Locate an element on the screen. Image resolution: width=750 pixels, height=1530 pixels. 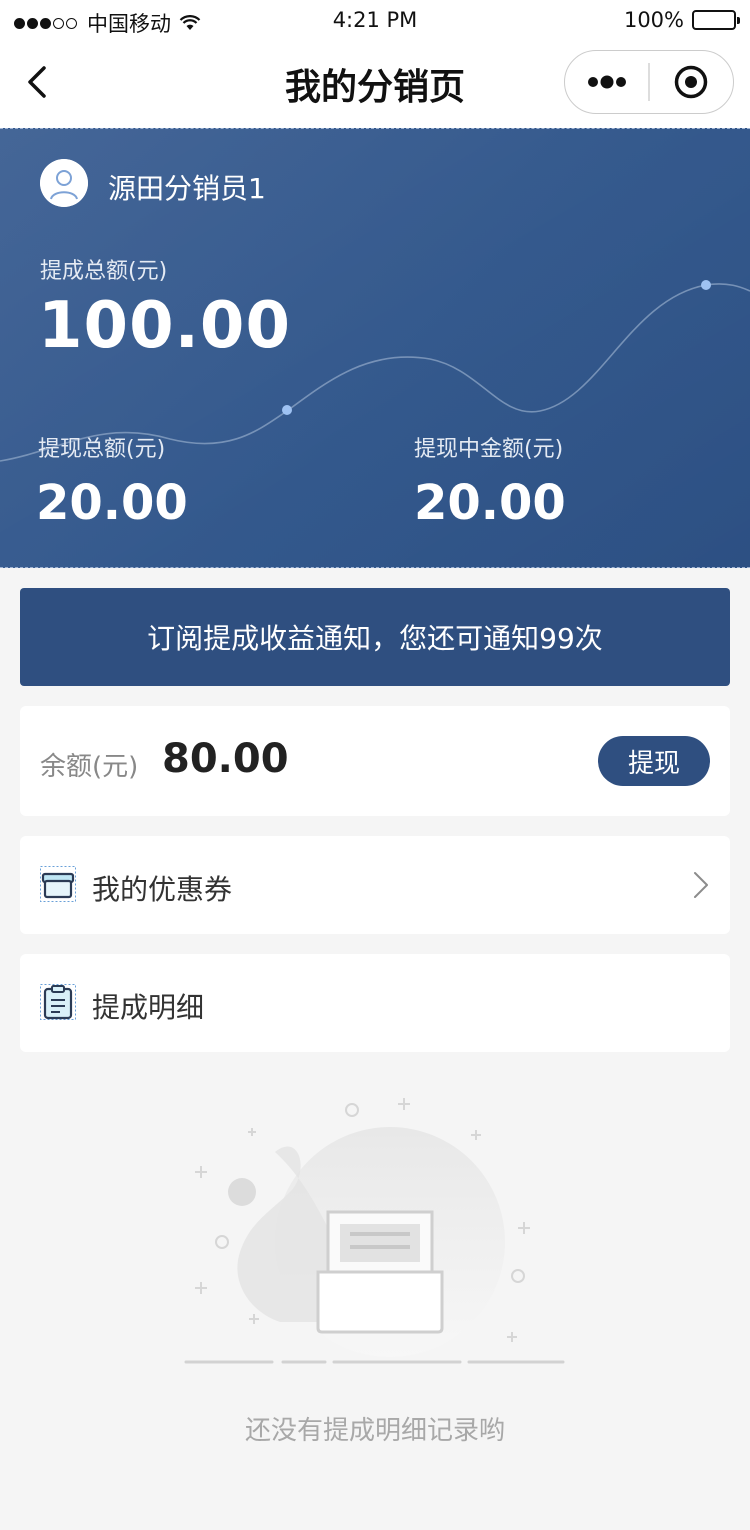
subscribe-notification-button: 订阅提成收益通知，您还可通知99次 is located at coordinates (375, 637).